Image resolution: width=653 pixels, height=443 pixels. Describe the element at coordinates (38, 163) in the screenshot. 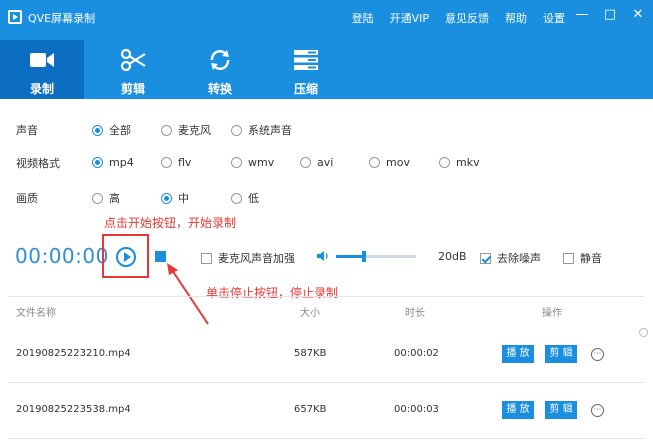

I see `format-label: 视频格式` at that location.